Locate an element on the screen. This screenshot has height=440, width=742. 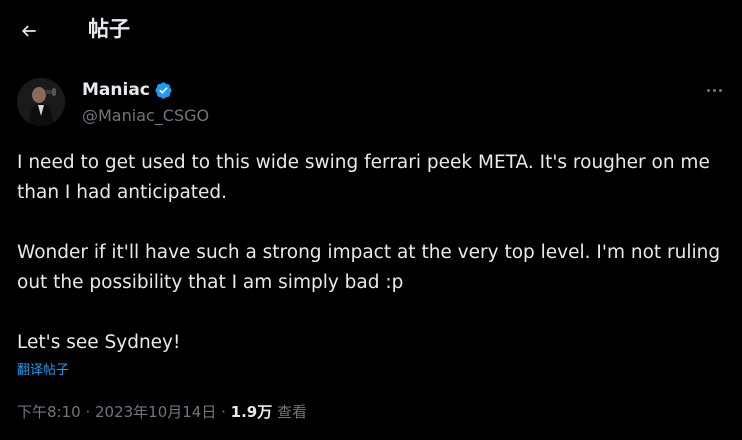
views-label: 查看 is located at coordinates (290, 412).